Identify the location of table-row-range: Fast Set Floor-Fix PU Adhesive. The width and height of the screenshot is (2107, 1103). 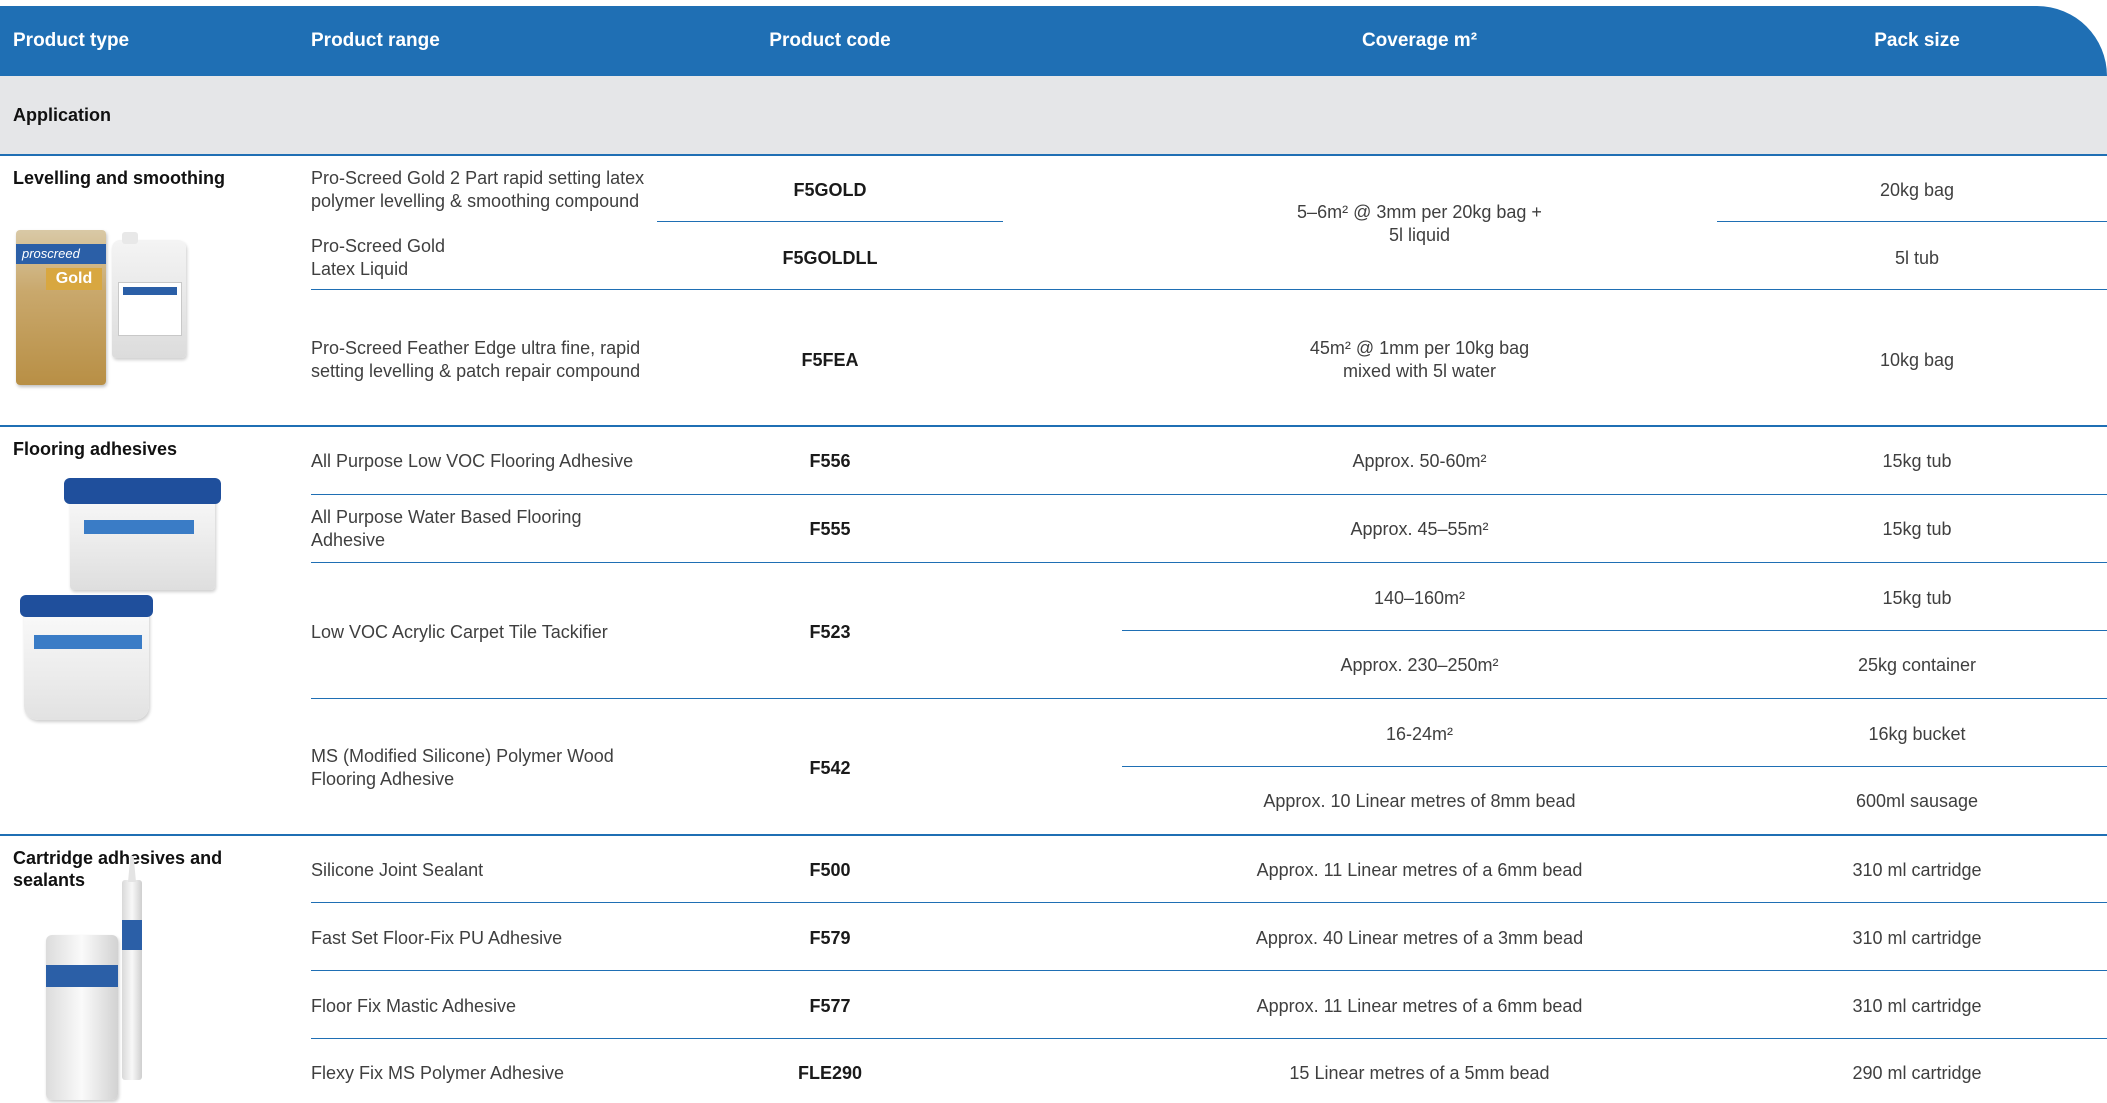
(437, 937).